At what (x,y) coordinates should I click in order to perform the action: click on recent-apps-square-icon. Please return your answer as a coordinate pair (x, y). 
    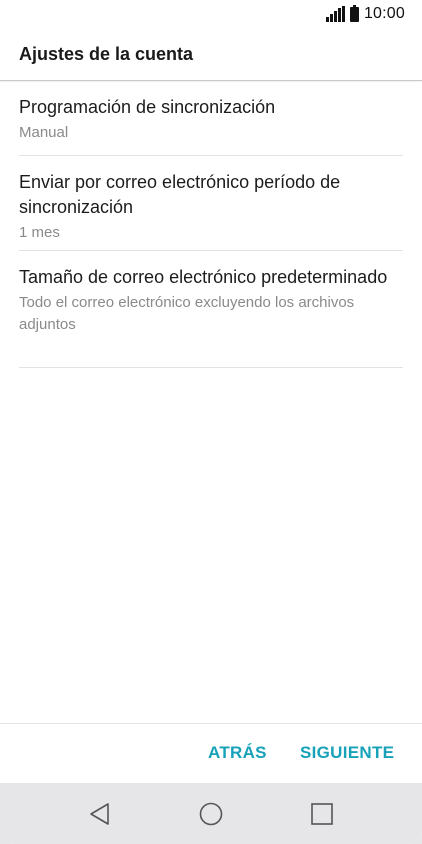
    Looking at the image, I should click on (322, 814).